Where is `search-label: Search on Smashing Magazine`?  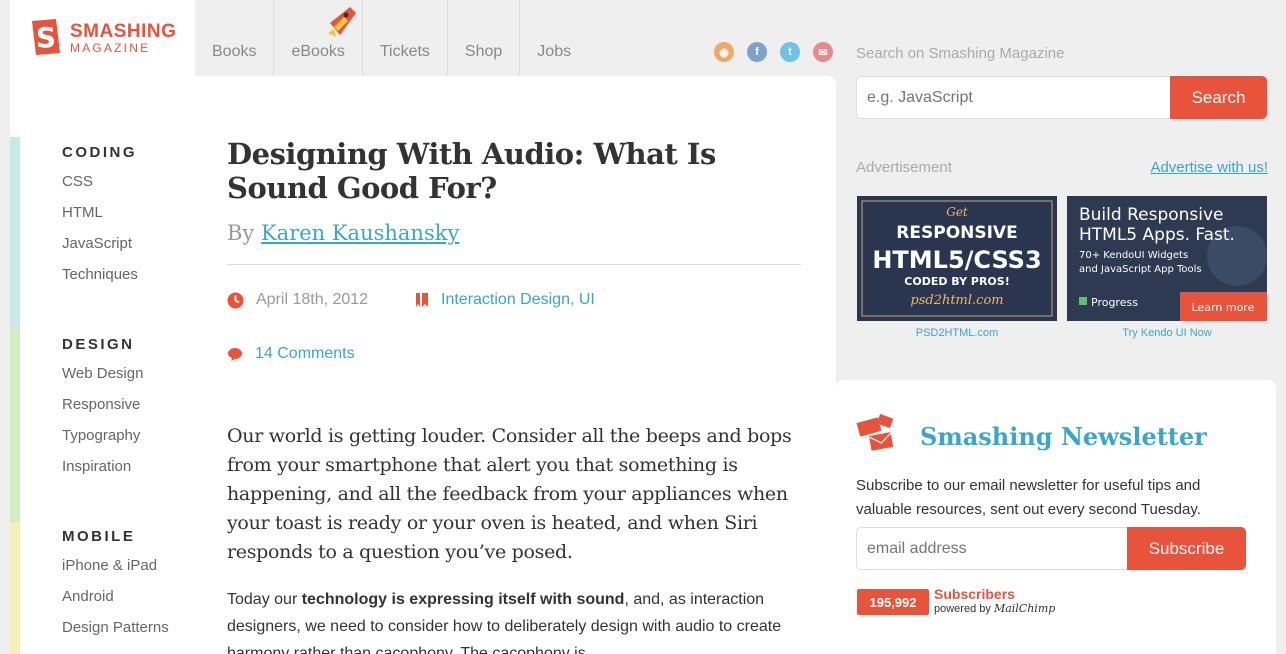
search-label: Search on Smashing Magazine is located at coordinates (960, 53).